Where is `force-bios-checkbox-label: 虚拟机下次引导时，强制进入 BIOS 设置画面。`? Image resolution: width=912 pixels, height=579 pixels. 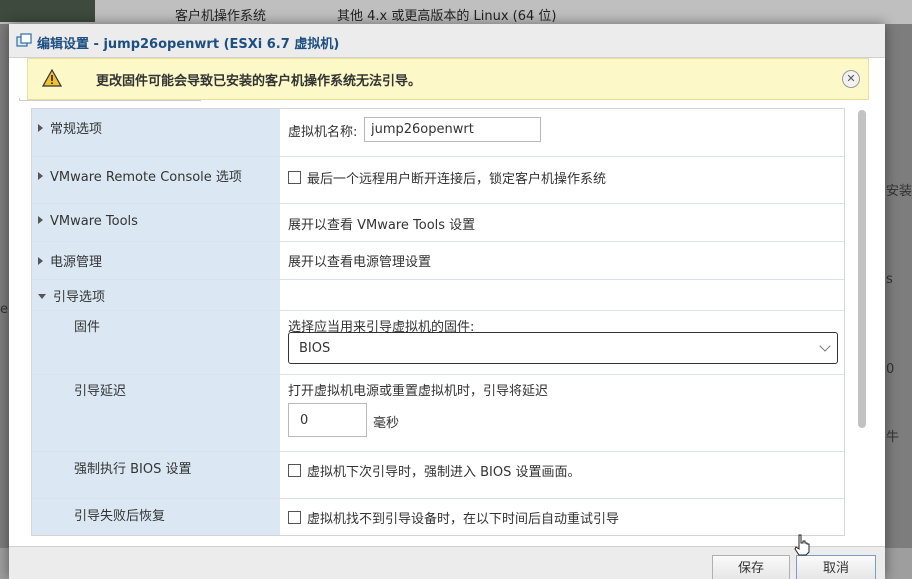
force-bios-checkbox-label: 虚拟机下次引导时，强制进入 BIOS 设置画面。 is located at coordinates (444, 472).